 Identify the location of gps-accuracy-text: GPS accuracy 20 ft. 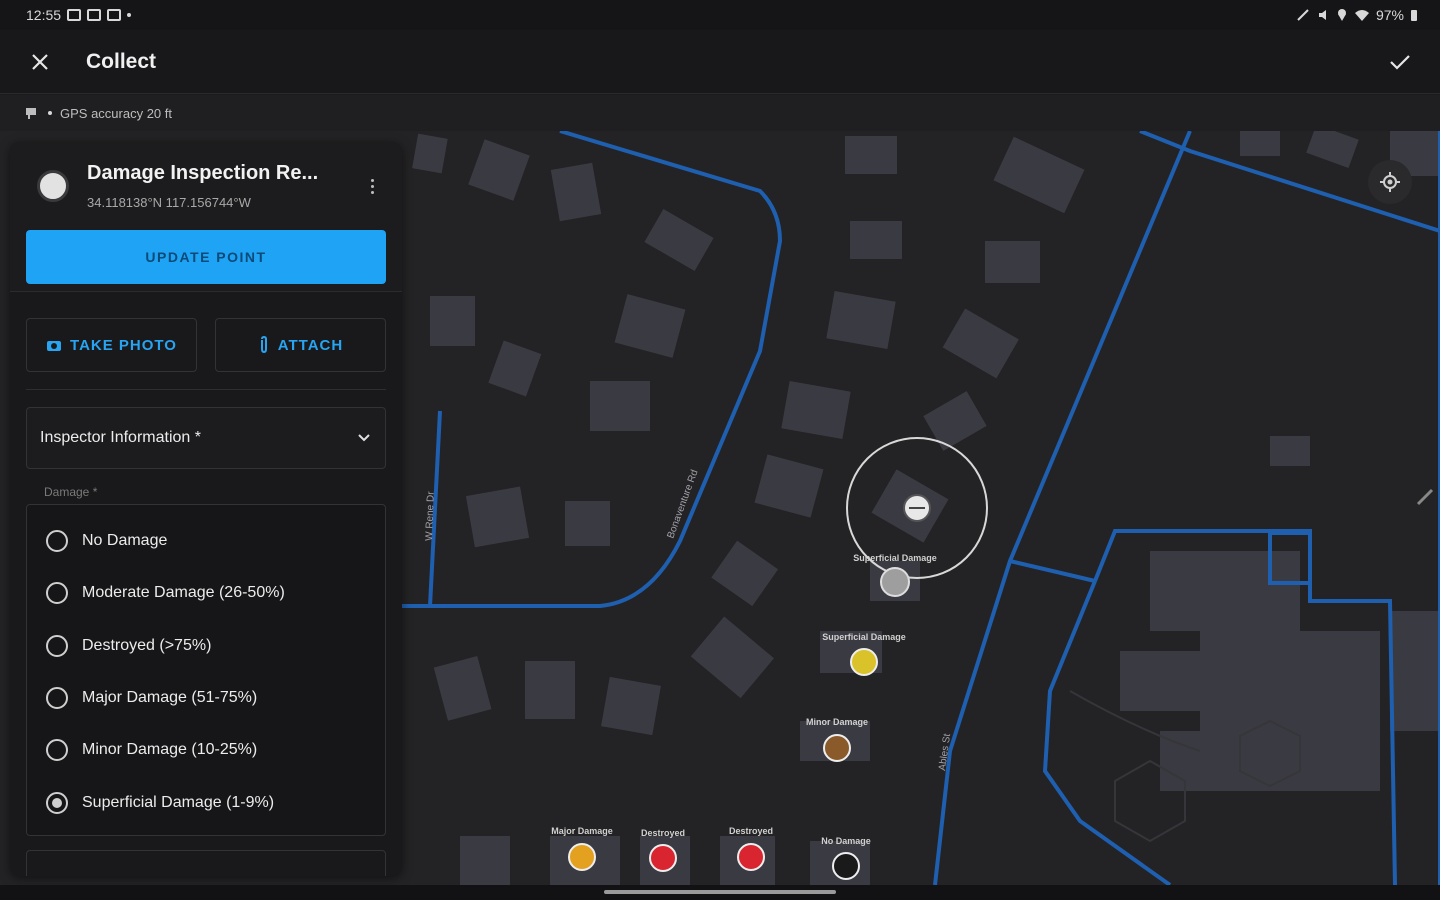
(116, 113).